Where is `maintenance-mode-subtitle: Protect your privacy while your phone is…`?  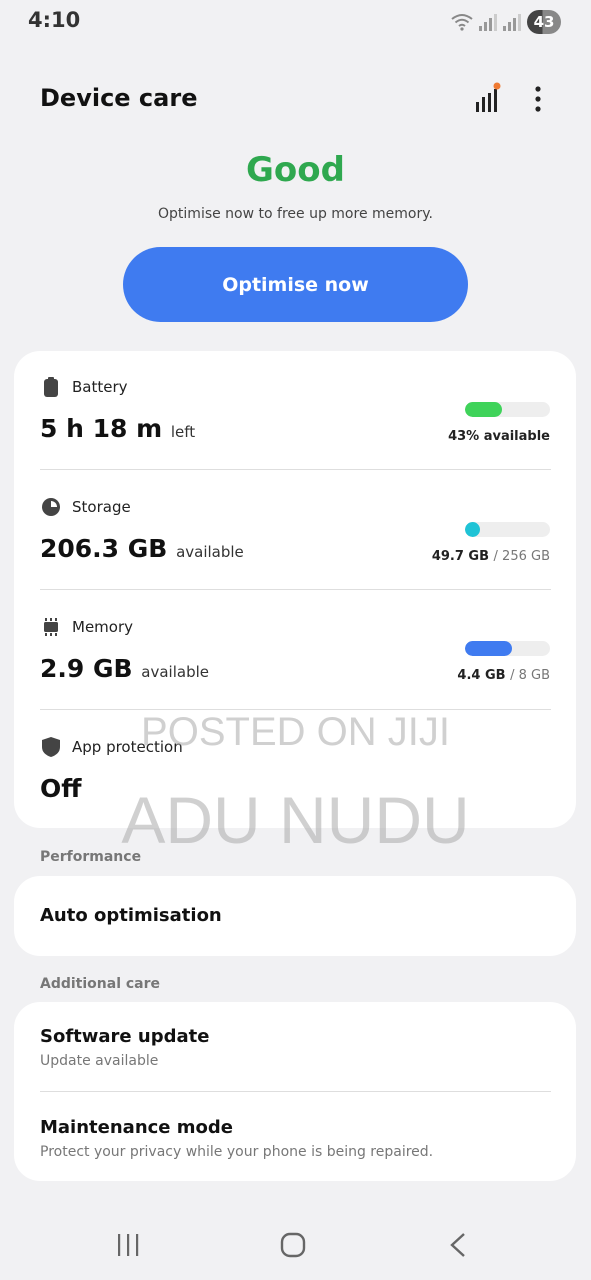 maintenance-mode-subtitle: Protect your privacy while your phone is… is located at coordinates (237, 1152).